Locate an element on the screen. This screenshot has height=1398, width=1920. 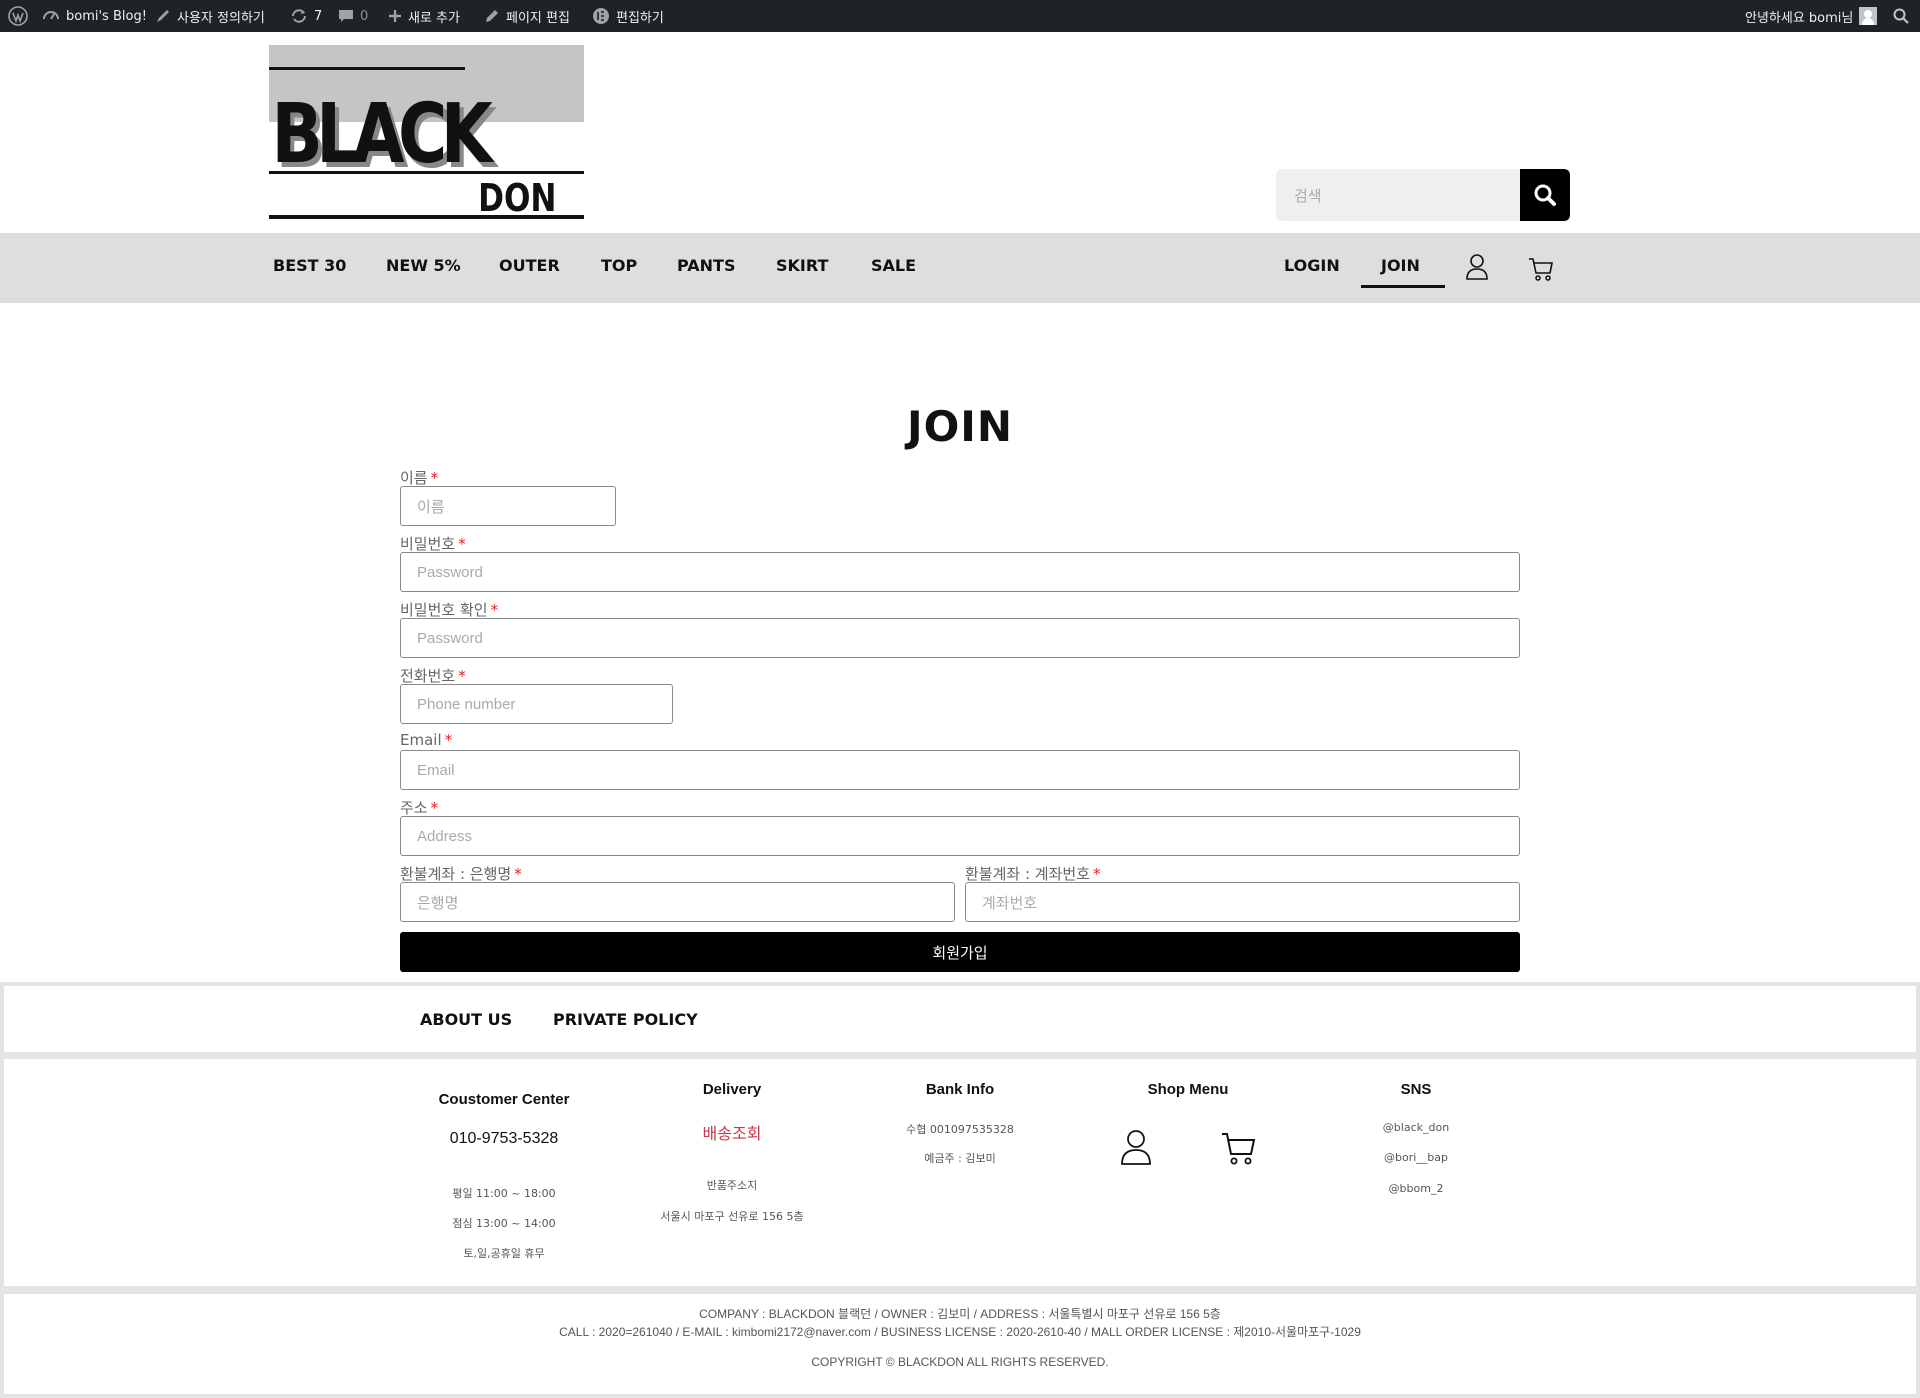
customize-link: 사용자 정의하기 is located at coordinates (210, 16).